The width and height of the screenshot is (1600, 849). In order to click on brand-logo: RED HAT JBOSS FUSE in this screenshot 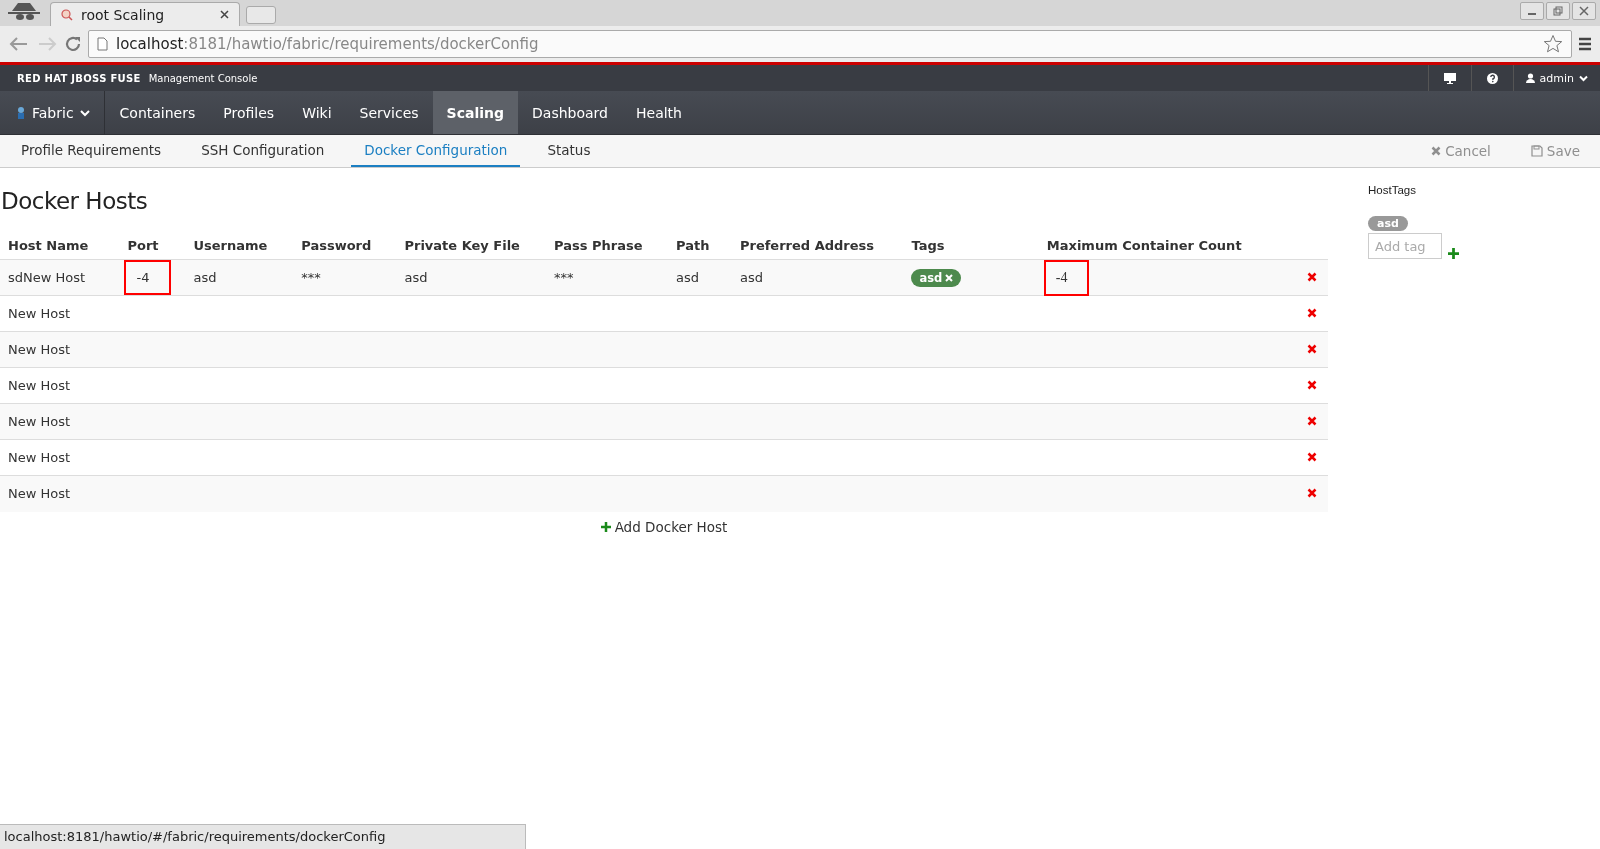, I will do `click(79, 78)`.